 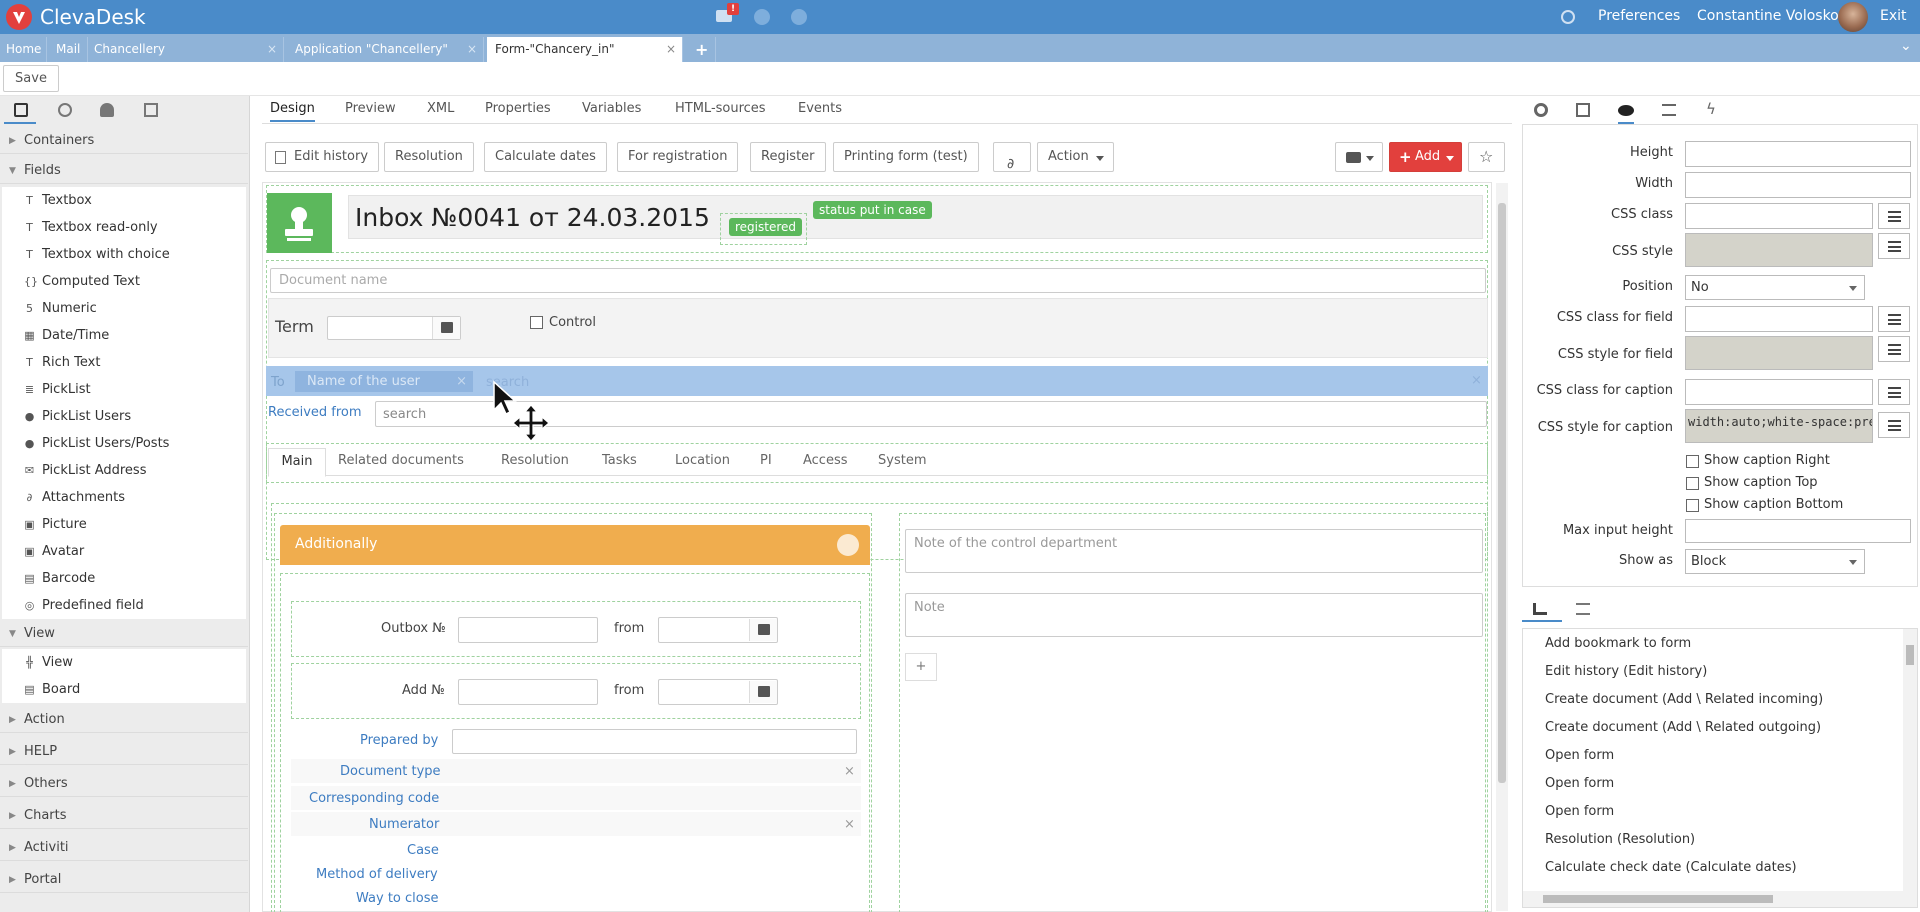 I want to click on max-input-height-input, so click(x=1798, y=531).